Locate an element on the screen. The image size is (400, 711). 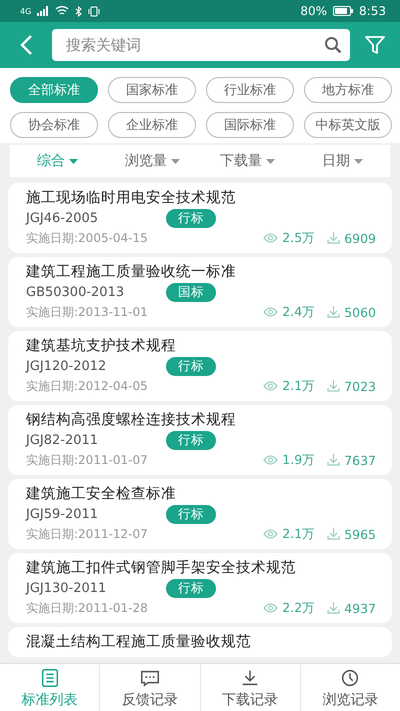
effective-date: 实施日期:2011-01-07 is located at coordinates (87, 460).